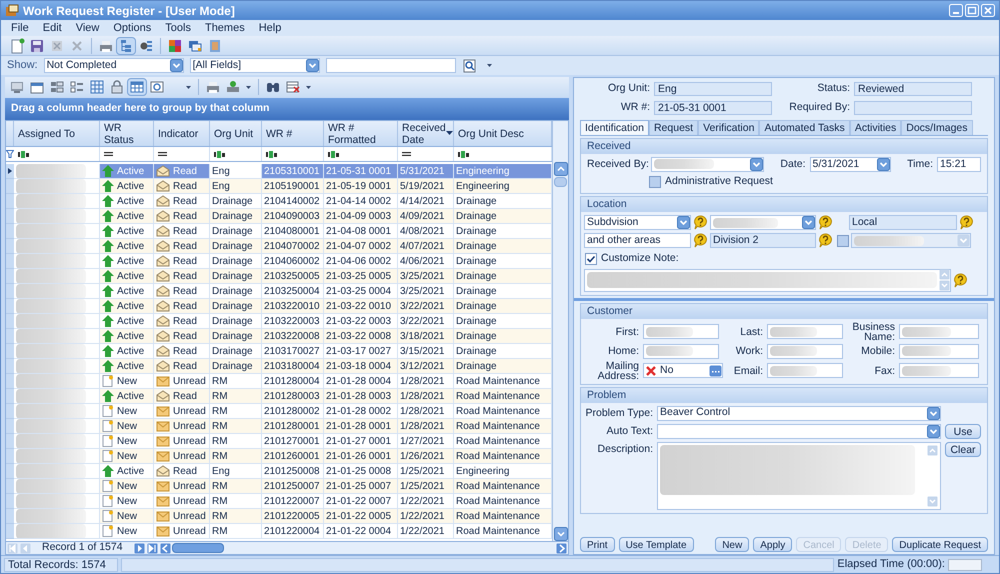 Image resolution: width=1000 pixels, height=574 pixels. I want to click on tab: Docs/Images, so click(937, 127).